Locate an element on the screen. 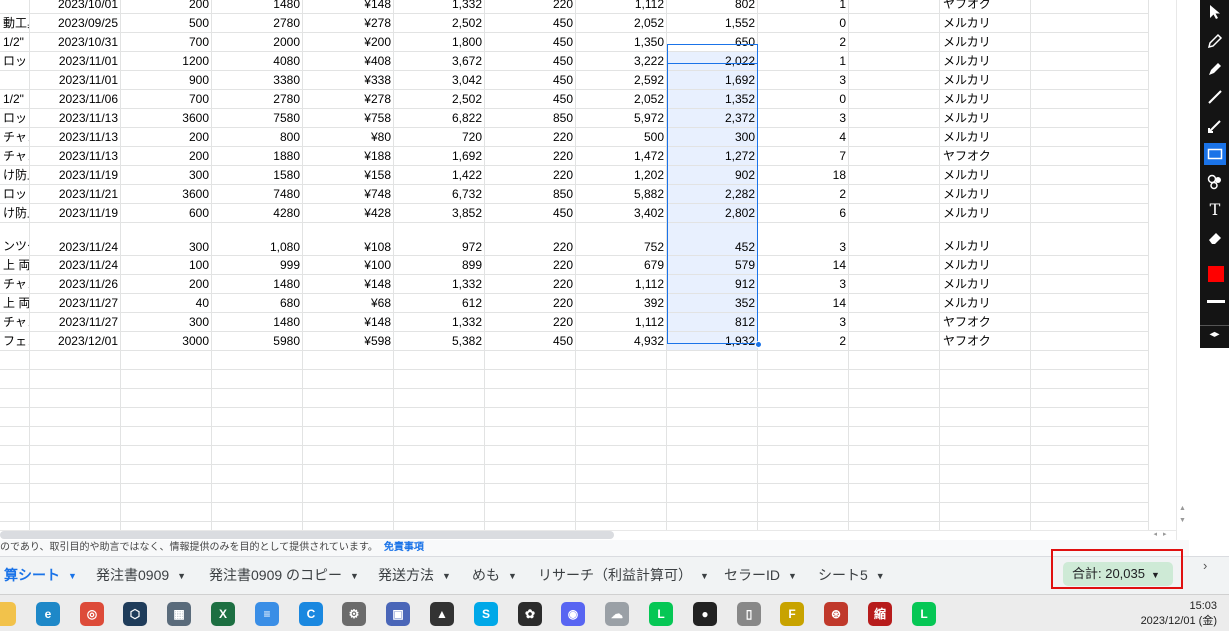 The image size is (1229, 631). cell-date: 2023/11/13 is located at coordinates (75, 137).